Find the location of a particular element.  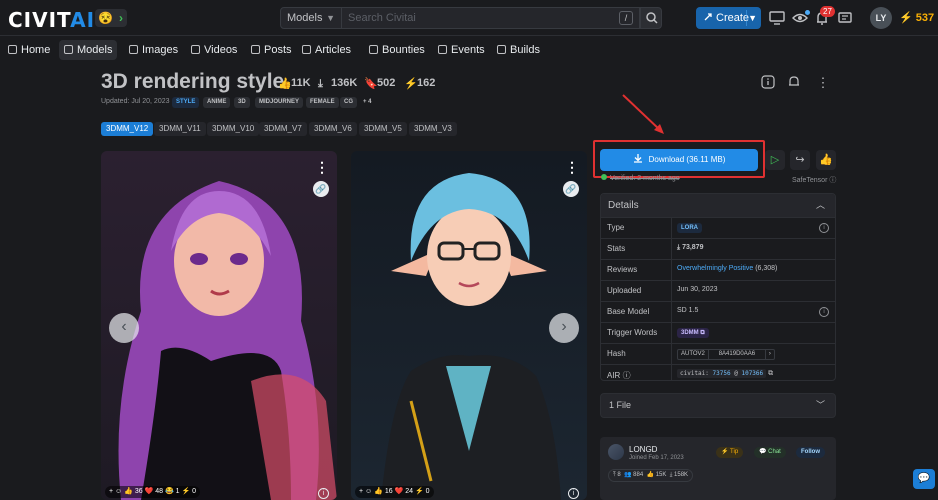

detail-row-hash: Hash AUTOV2 8A419D0AA6 › is located at coordinates (718, 353).